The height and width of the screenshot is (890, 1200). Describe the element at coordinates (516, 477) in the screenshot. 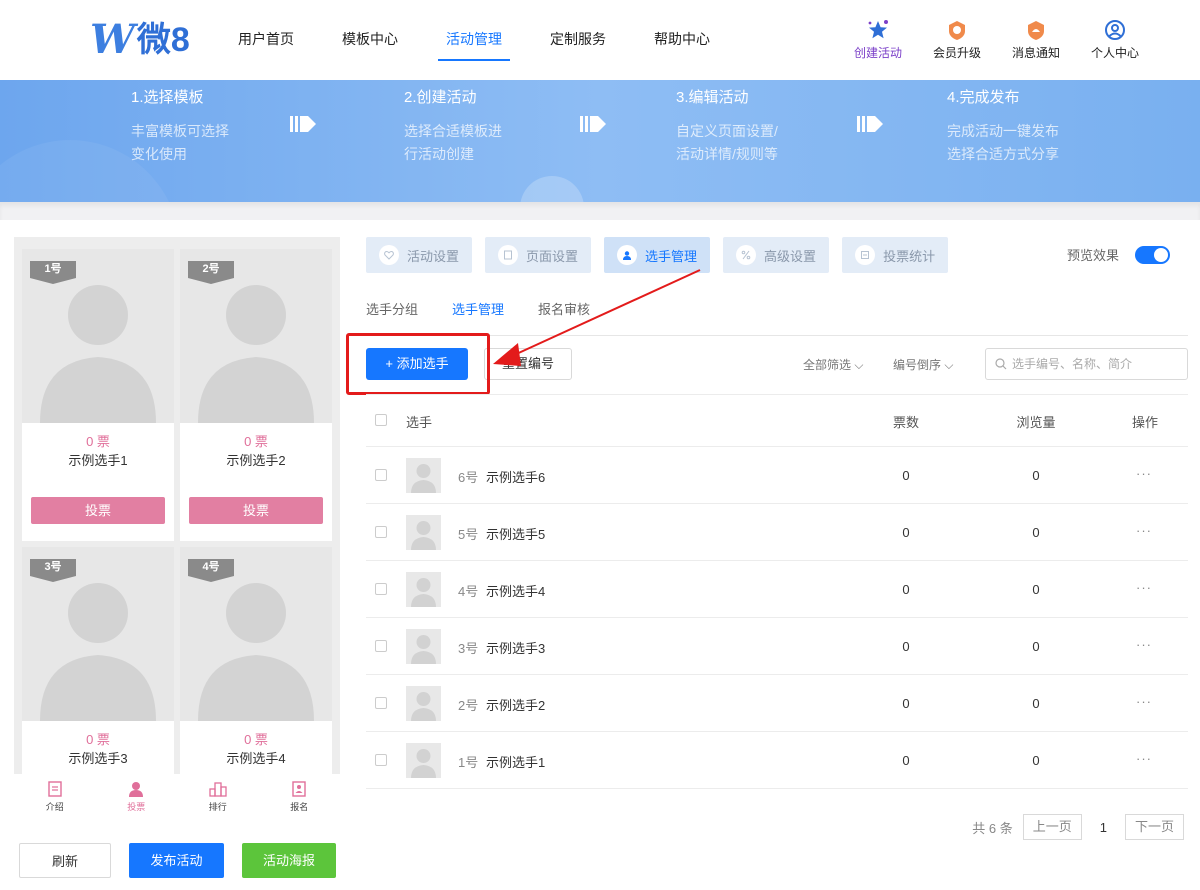

I see `player-name: 示例选手6` at that location.